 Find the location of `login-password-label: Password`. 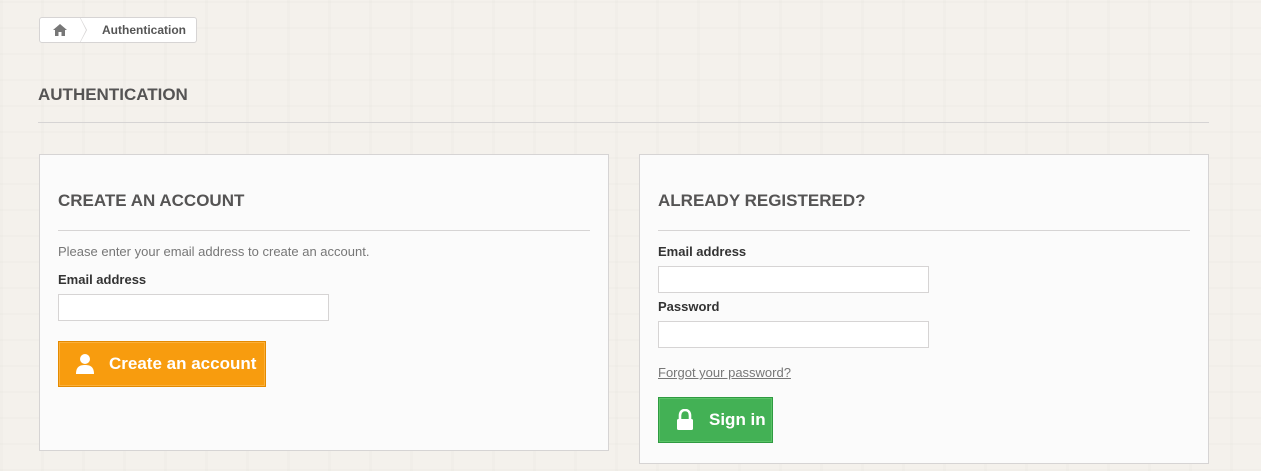

login-password-label: Password is located at coordinates (689, 306).